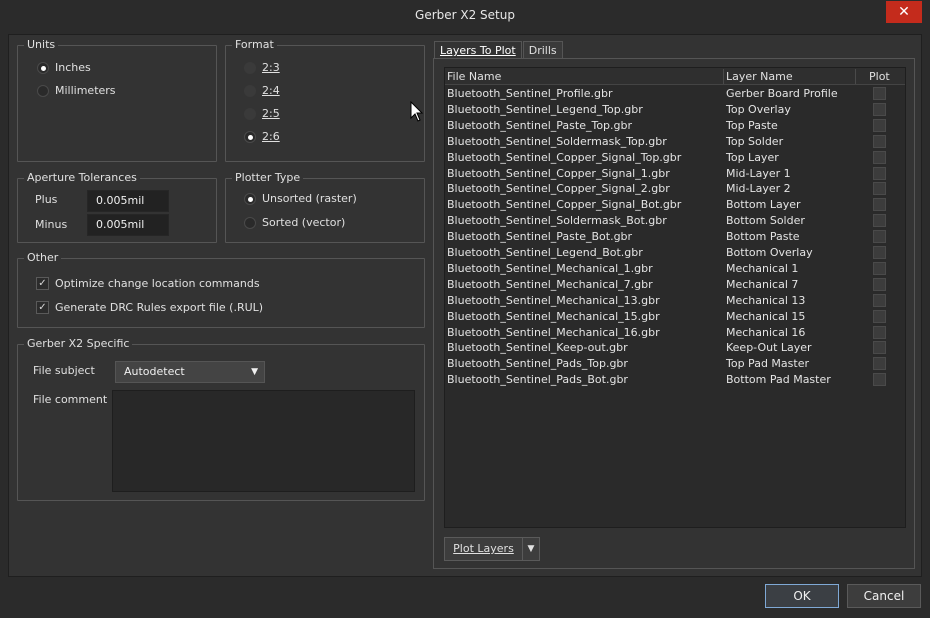 This screenshot has height=618, width=930. I want to click on file-name-cell: Bluetooth_Sentinel_Mechanical_1.gbr, so click(550, 268).